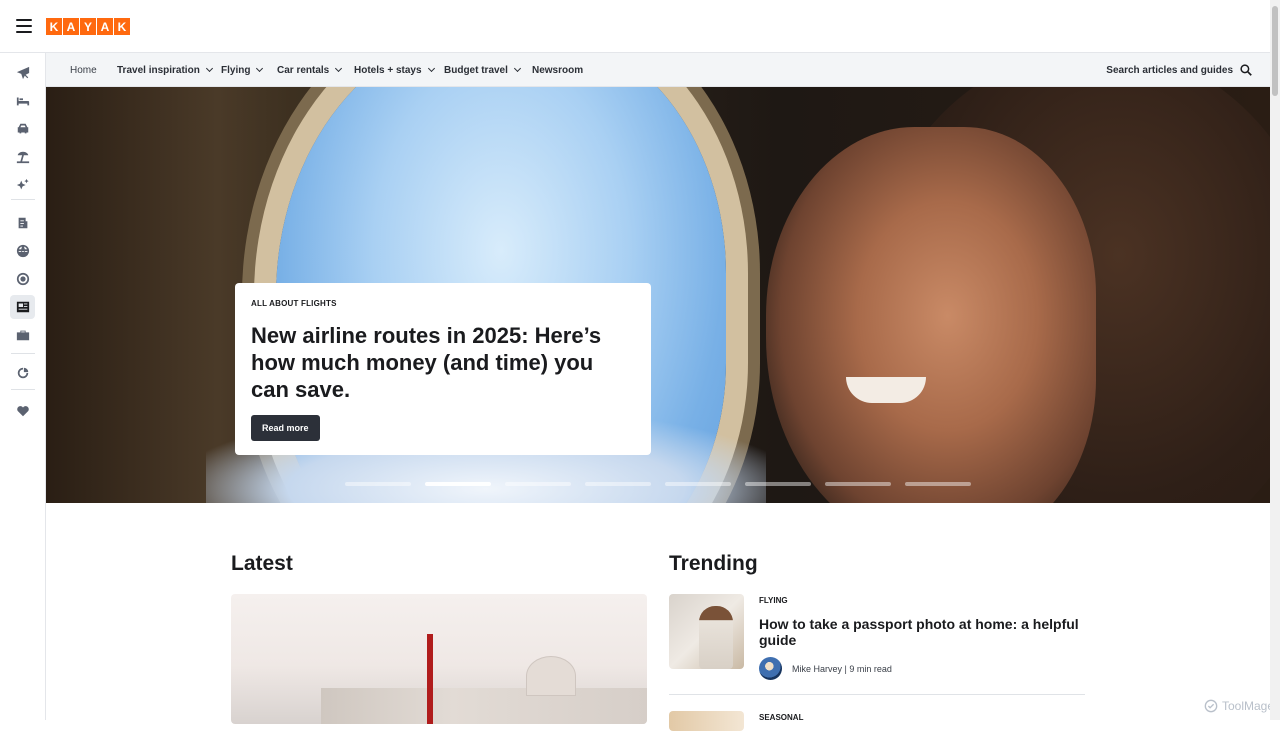  I want to click on trends-icon, so click(22, 279).